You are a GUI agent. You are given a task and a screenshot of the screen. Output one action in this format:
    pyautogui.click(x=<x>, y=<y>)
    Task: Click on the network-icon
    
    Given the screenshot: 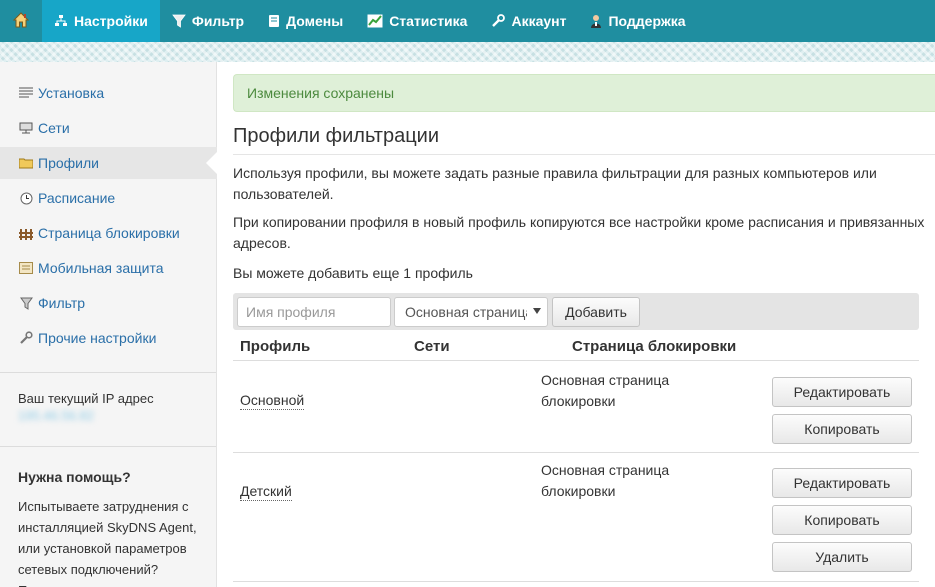 What is the action you would take?
    pyautogui.click(x=26, y=128)
    